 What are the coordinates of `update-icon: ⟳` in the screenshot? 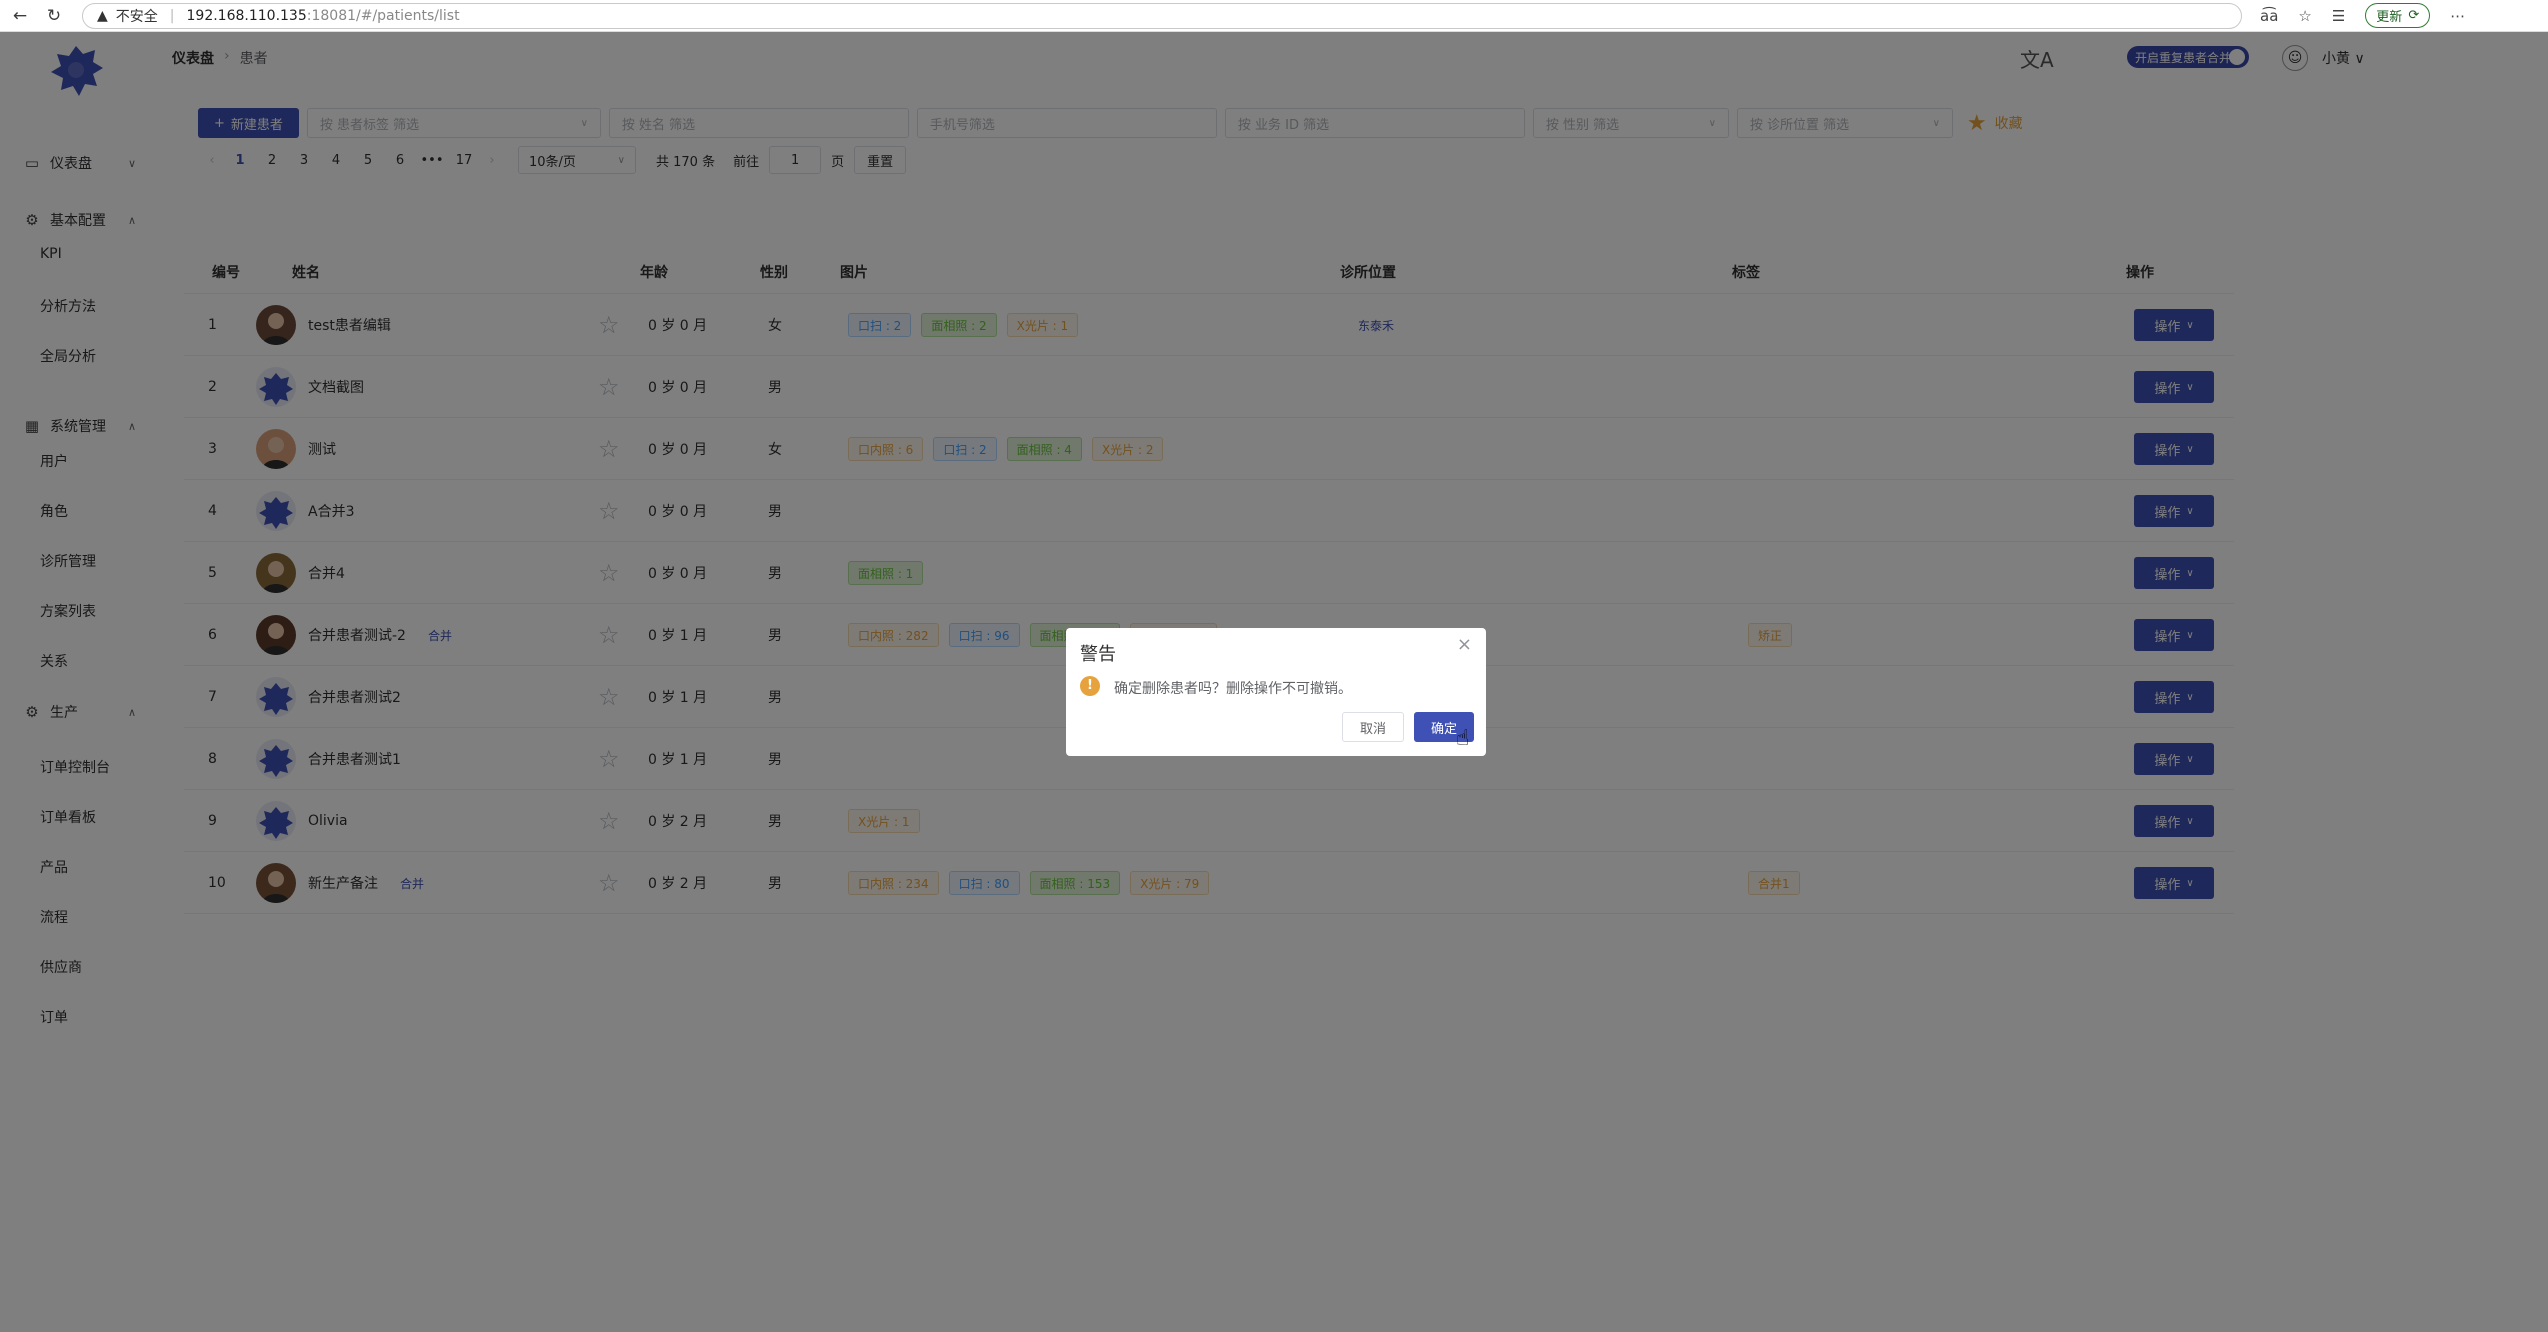 It's located at (2414, 15).